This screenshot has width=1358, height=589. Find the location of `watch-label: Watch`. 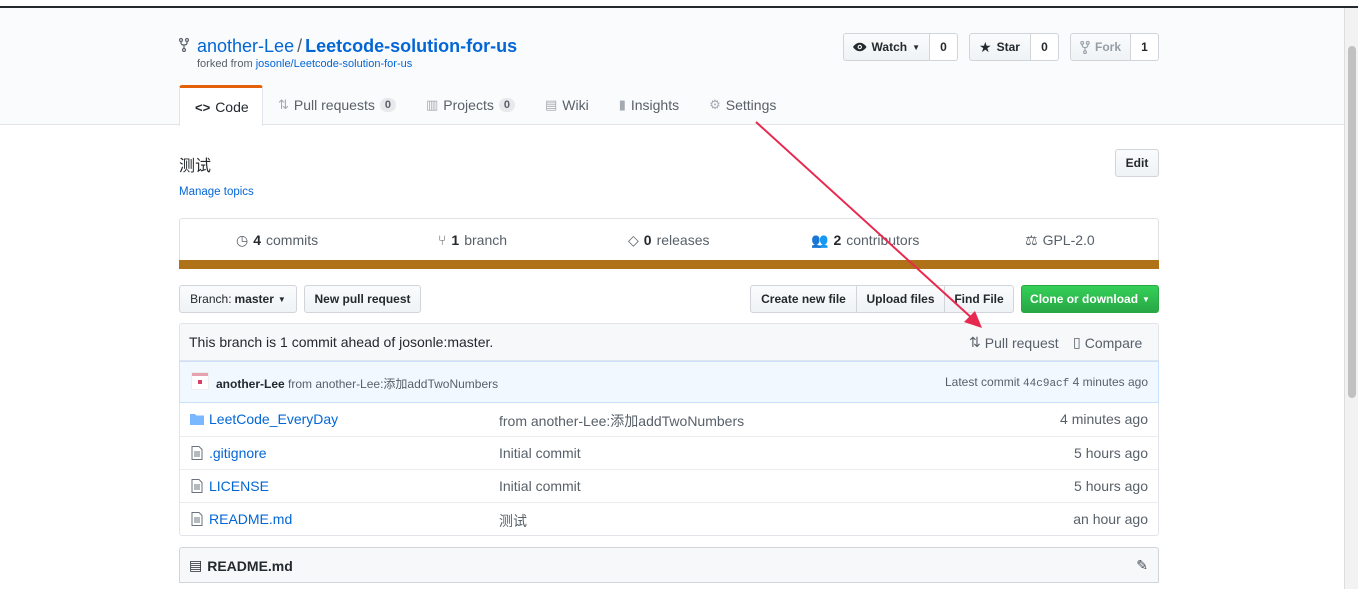

watch-label: Watch is located at coordinates (889, 47).